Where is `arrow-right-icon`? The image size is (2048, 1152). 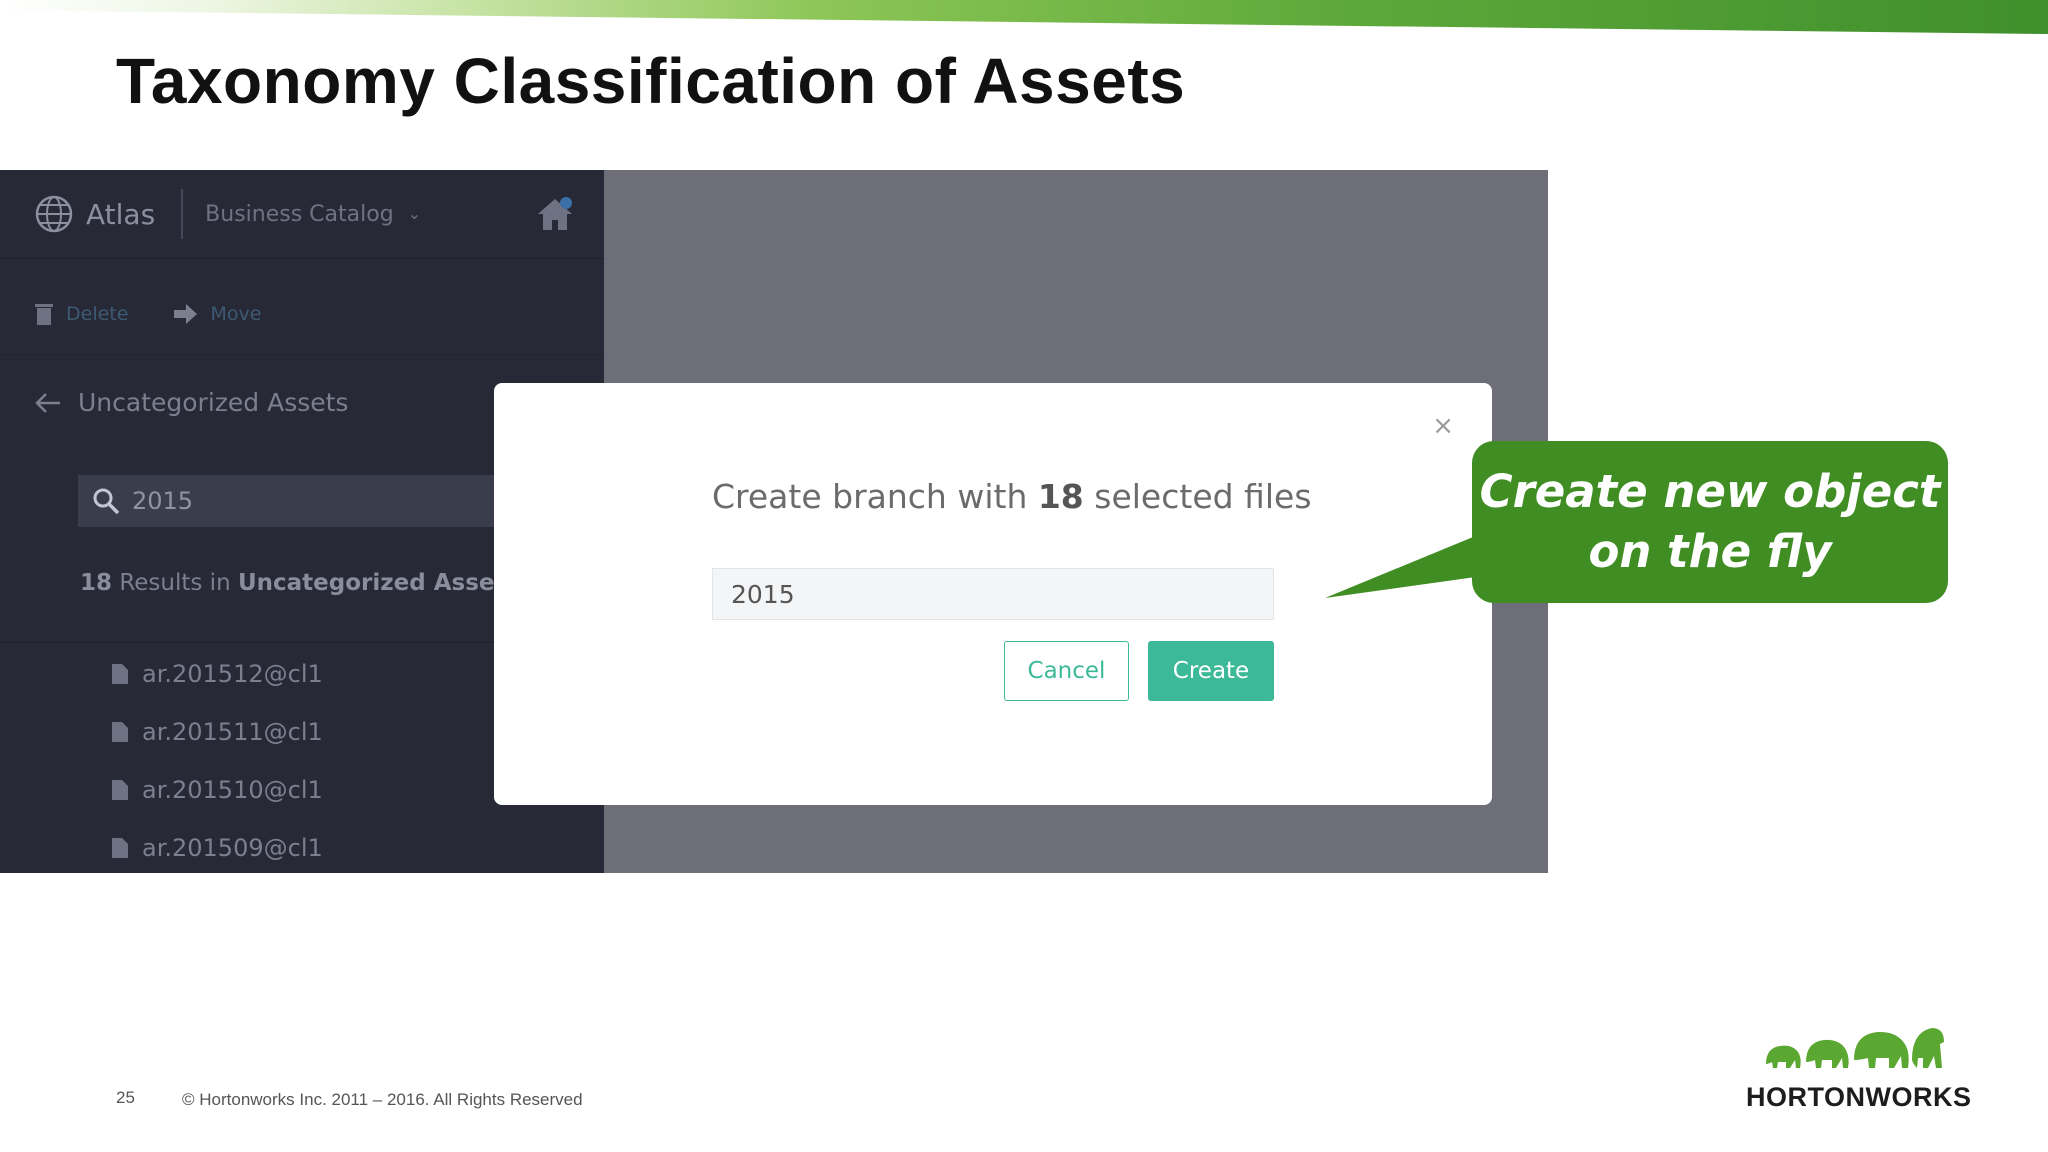 arrow-right-icon is located at coordinates (186, 314).